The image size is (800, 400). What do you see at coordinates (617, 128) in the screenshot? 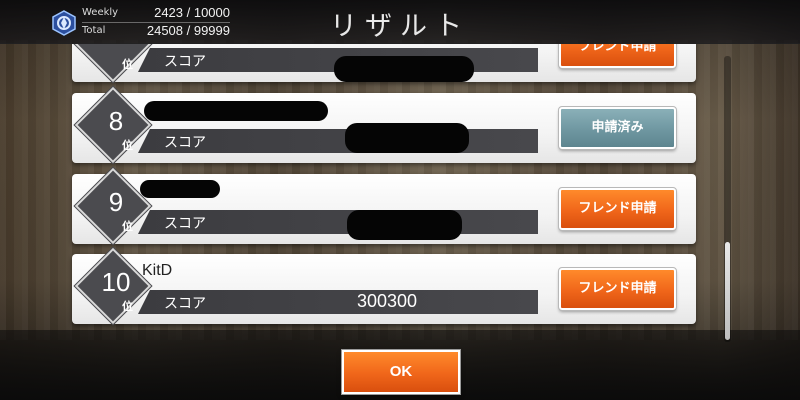
I see `friend-requested-button: 申請済み` at bounding box center [617, 128].